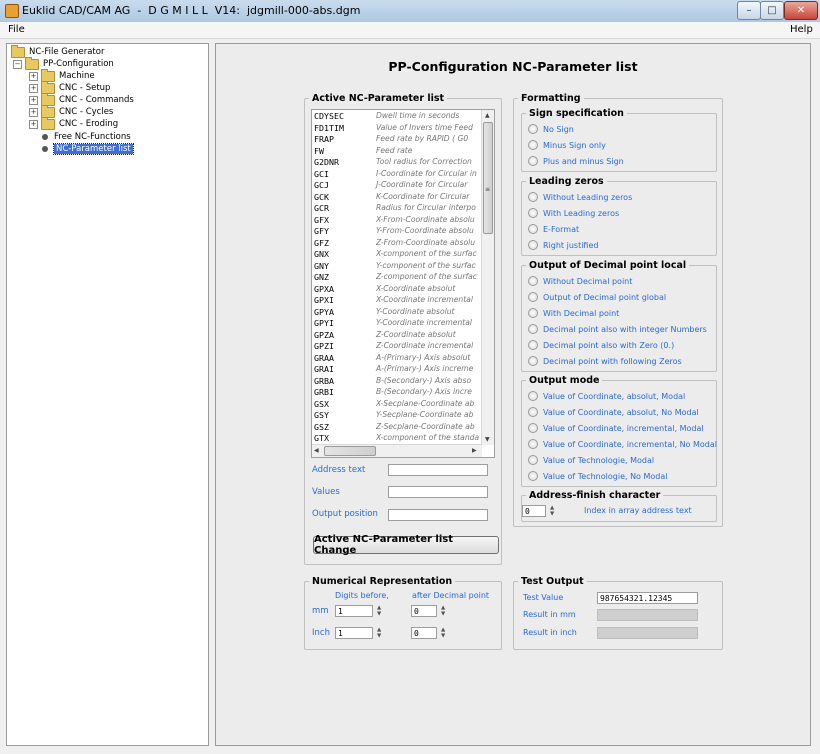 This screenshot has width=820, height=754. Describe the element at coordinates (616, 428) in the screenshot. I see `radio-coord-incremental-modal: Value of Coordinate, incremental, Modal` at that location.